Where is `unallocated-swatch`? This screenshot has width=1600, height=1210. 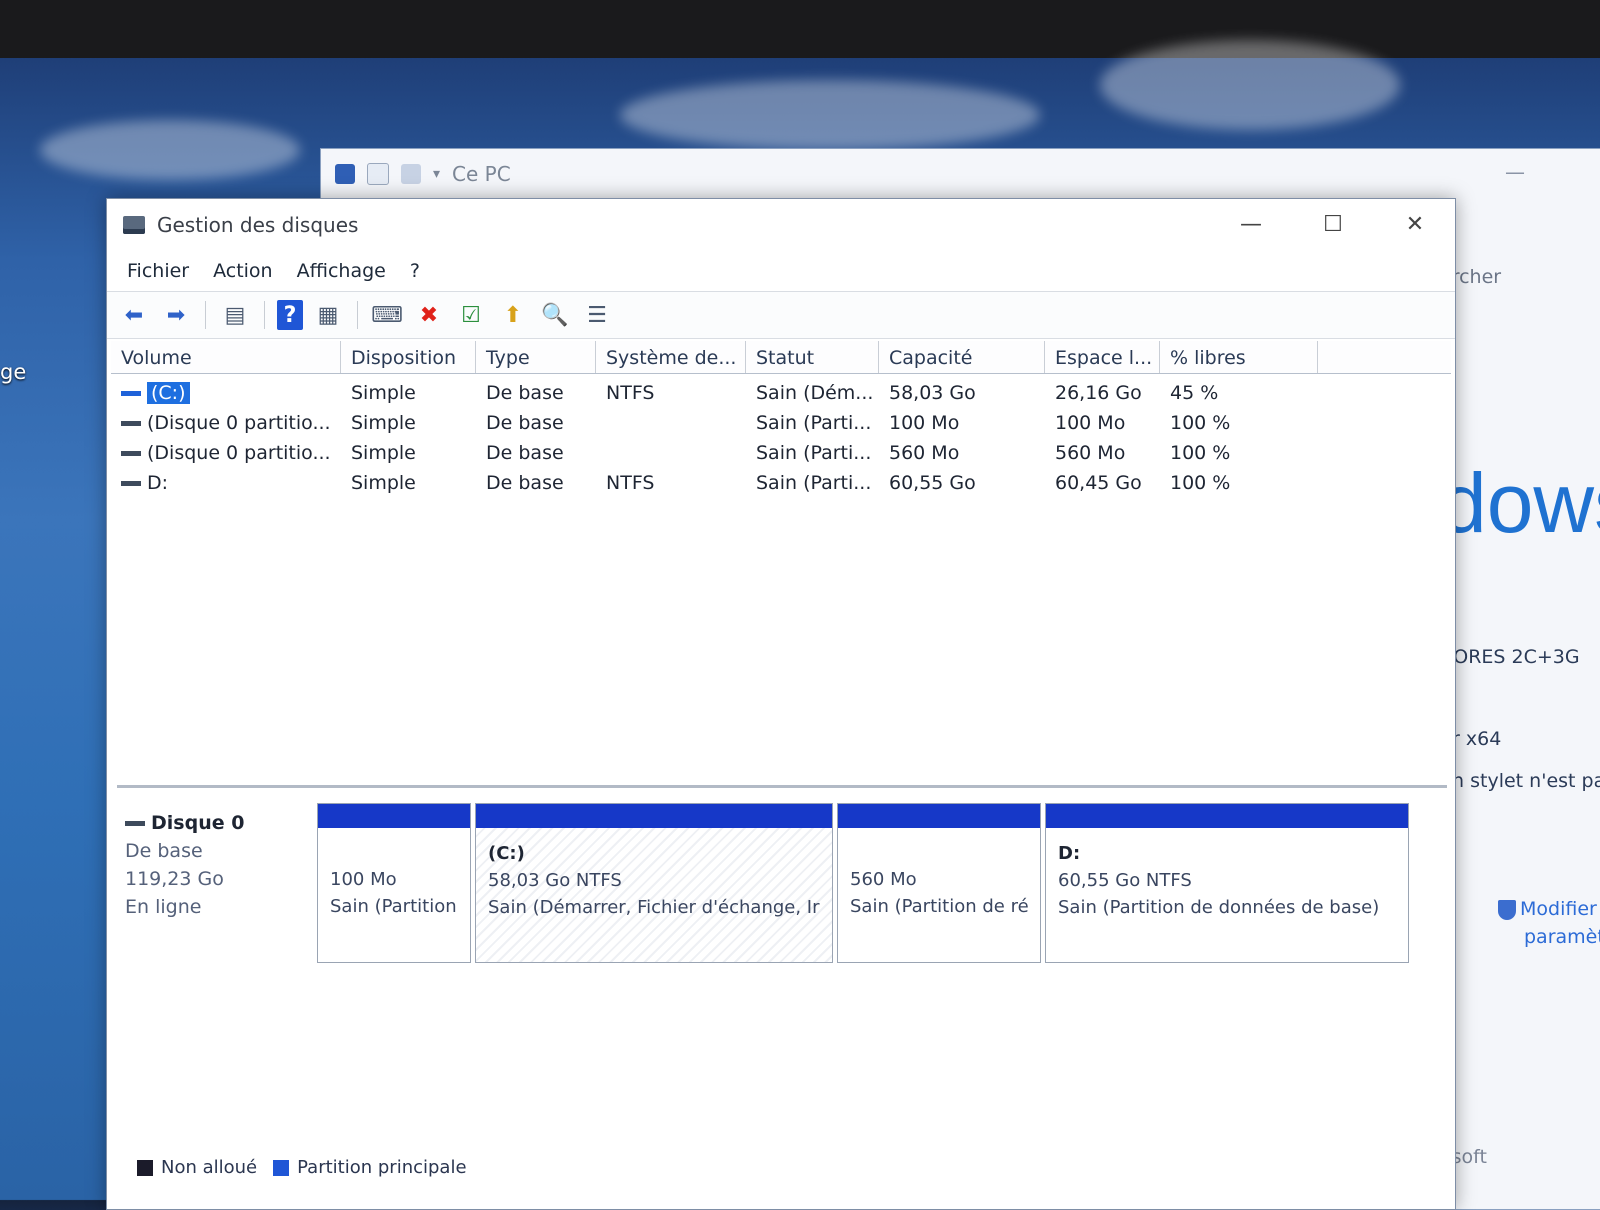
unallocated-swatch is located at coordinates (145, 1168).